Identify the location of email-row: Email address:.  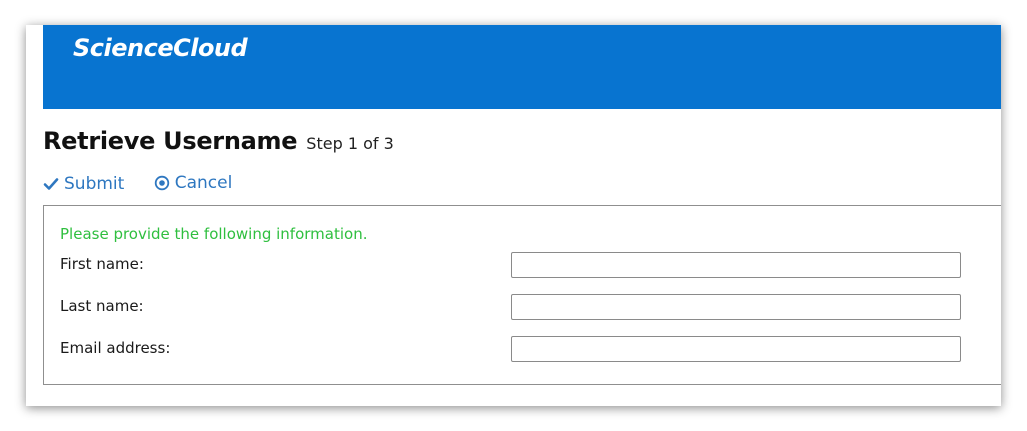
(510, 349).